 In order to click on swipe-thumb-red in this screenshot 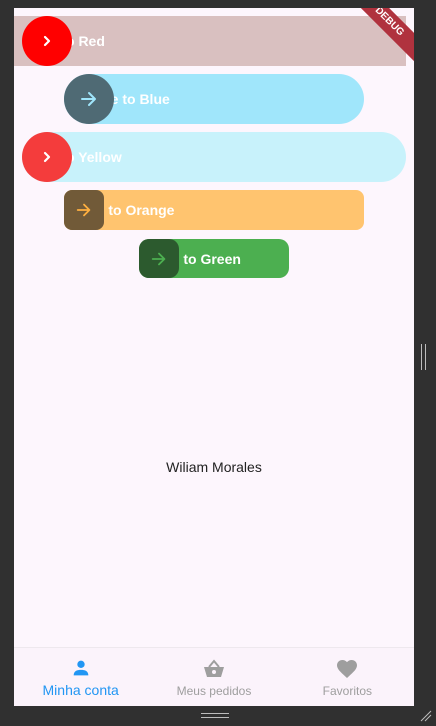, I will do `click(47, 41)`.